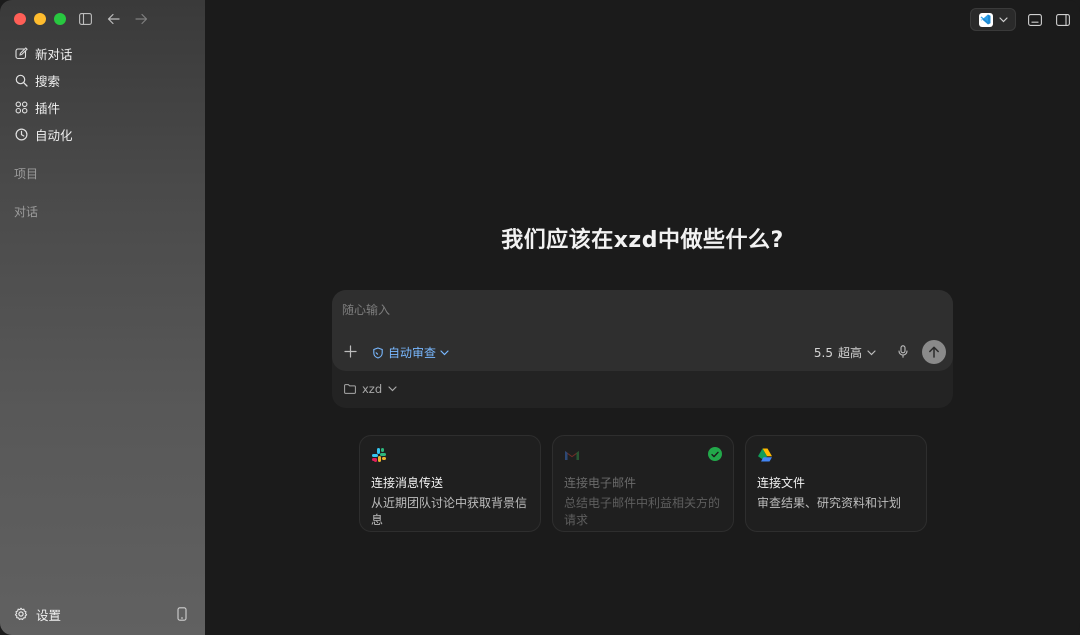  Describe the element at coordinates (642, 240) in the screenshot. I see `page-title: 我们应该在xzd中做些什么?` at that location.